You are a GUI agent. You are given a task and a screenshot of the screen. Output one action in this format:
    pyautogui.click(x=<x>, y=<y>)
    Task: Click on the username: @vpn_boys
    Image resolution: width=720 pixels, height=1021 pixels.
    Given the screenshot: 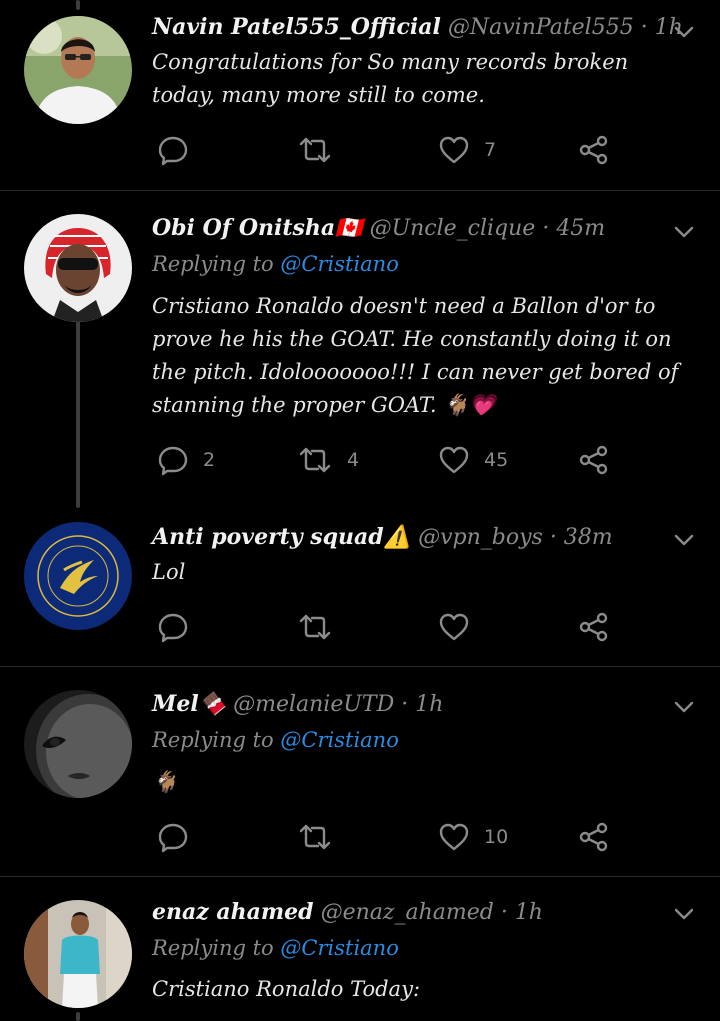 What is the action you would take?
    pyautogui.click(x=480, y=537)
    